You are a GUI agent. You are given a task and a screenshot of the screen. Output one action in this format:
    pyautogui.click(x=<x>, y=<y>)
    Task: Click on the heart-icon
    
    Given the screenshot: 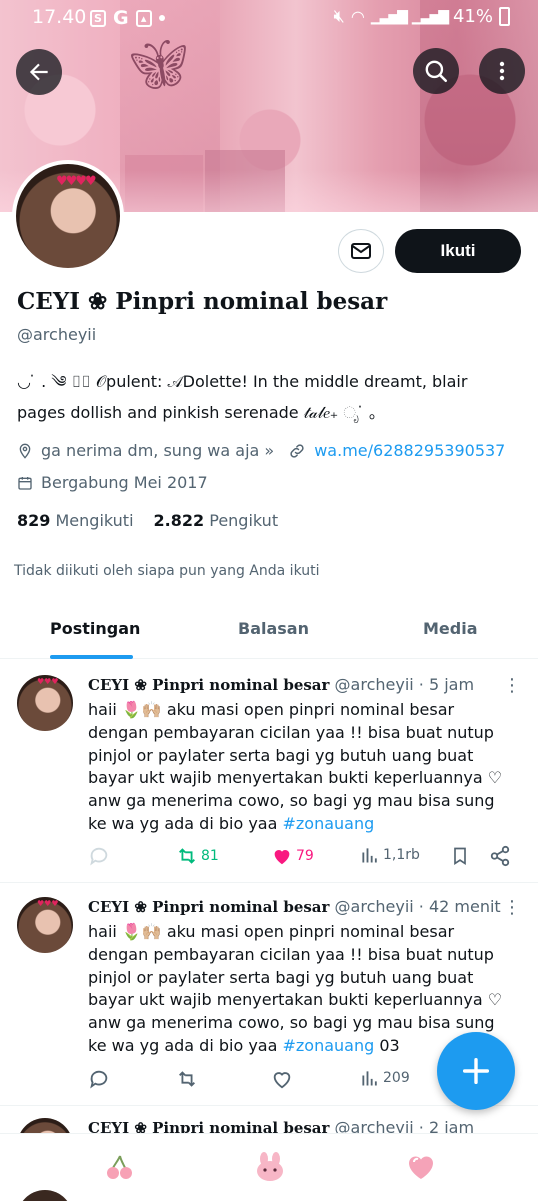 What is the action you would take?
    pyautogui.click(x=282, y=1080)
    